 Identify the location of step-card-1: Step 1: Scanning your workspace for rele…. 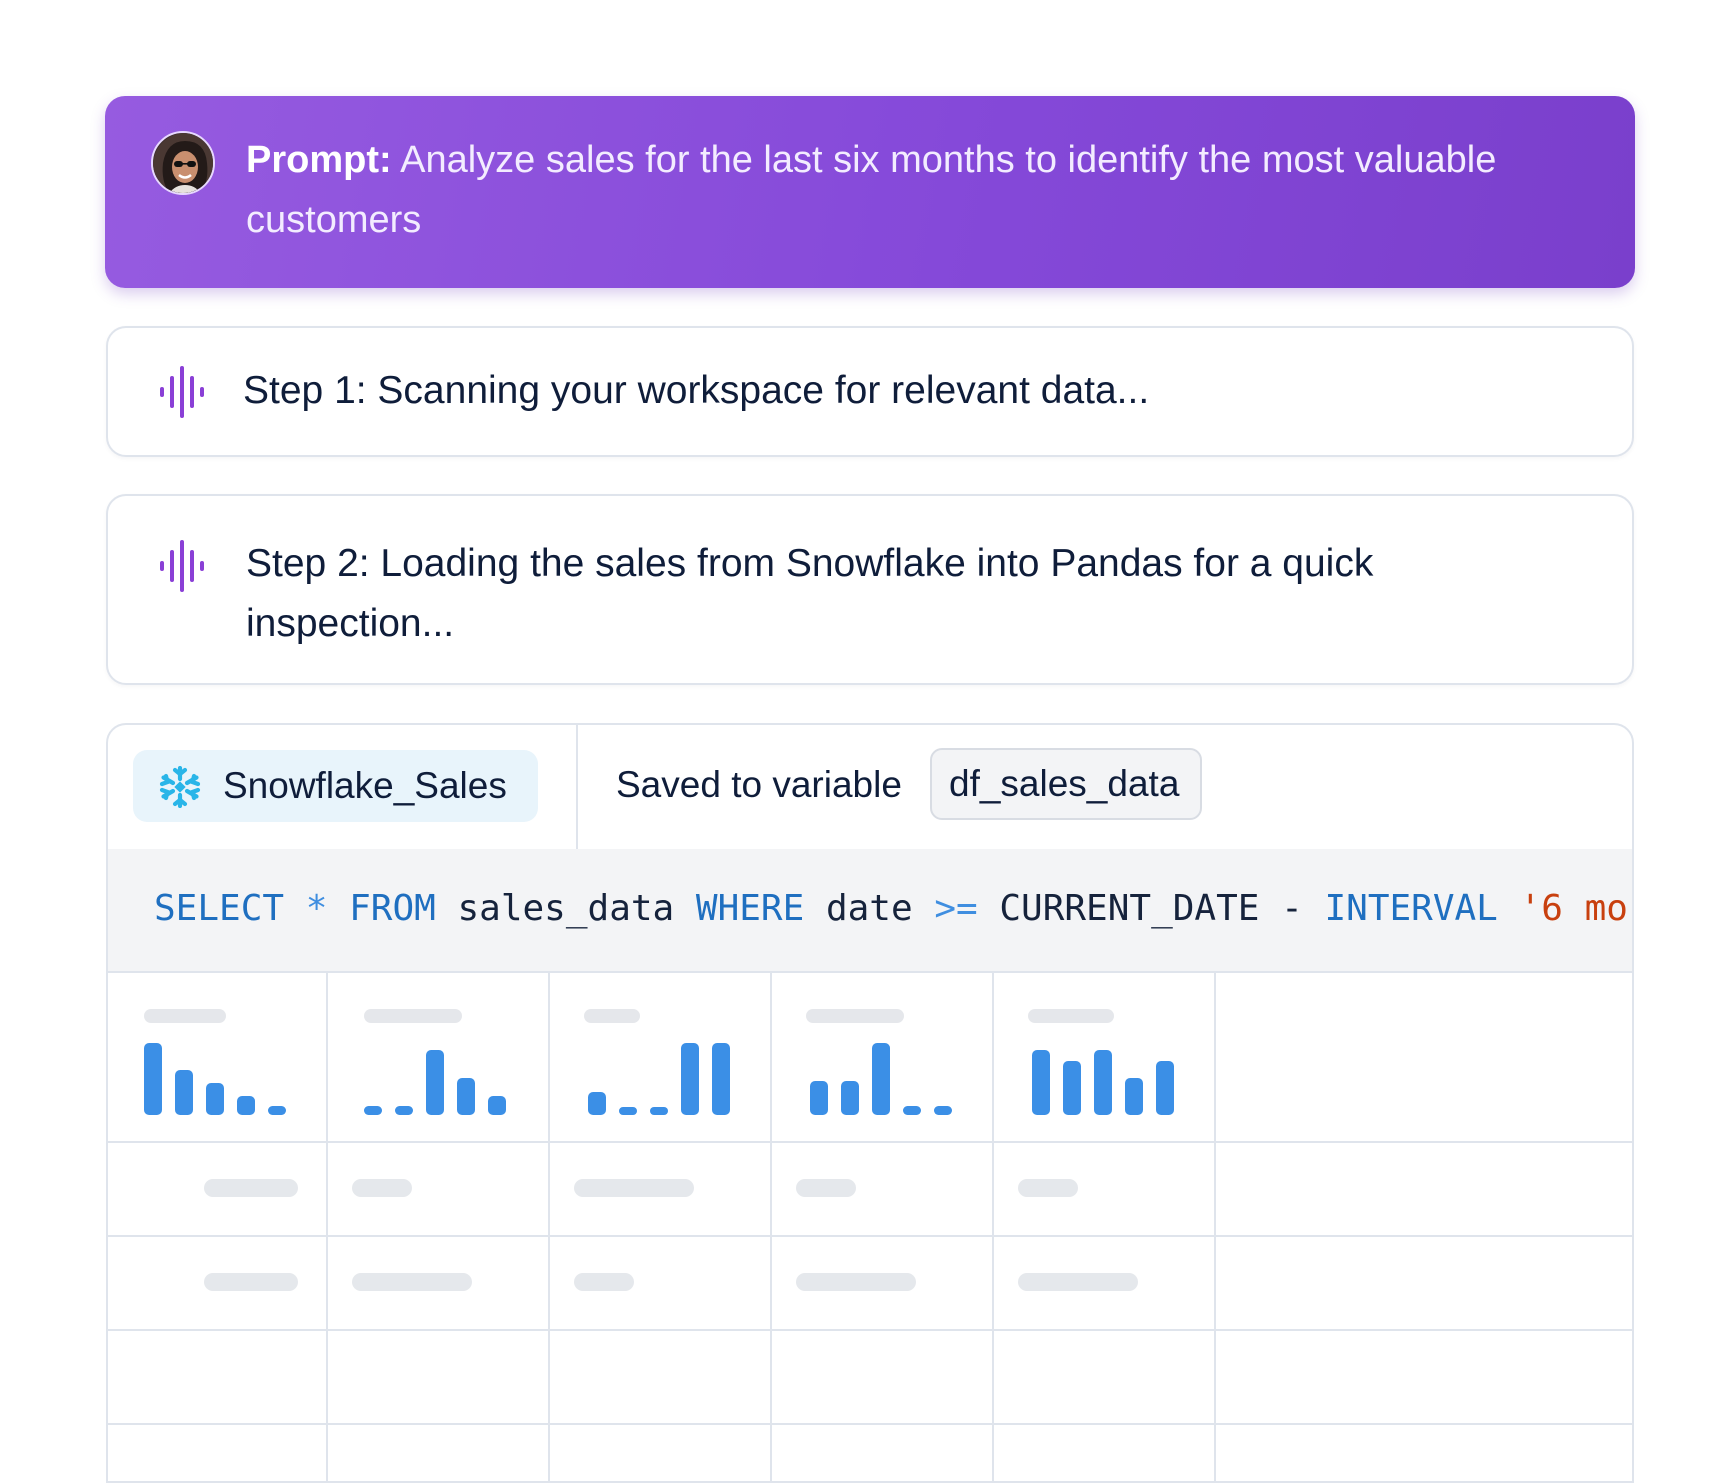
(870, 391).